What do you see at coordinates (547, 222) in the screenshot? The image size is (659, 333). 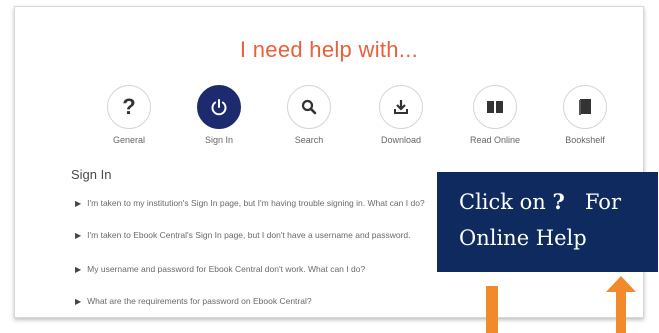 I see `online-help-callout: Click on ? For Online Help` at bounding box center [547, 222].